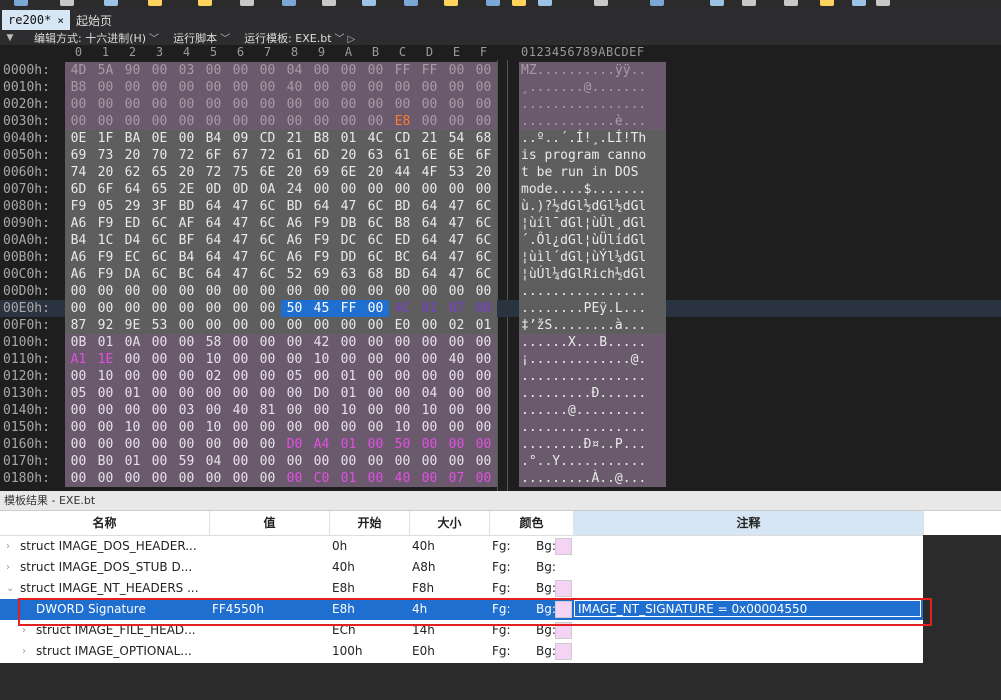  I want to click on hex-byte: 50, so click(294, 308).